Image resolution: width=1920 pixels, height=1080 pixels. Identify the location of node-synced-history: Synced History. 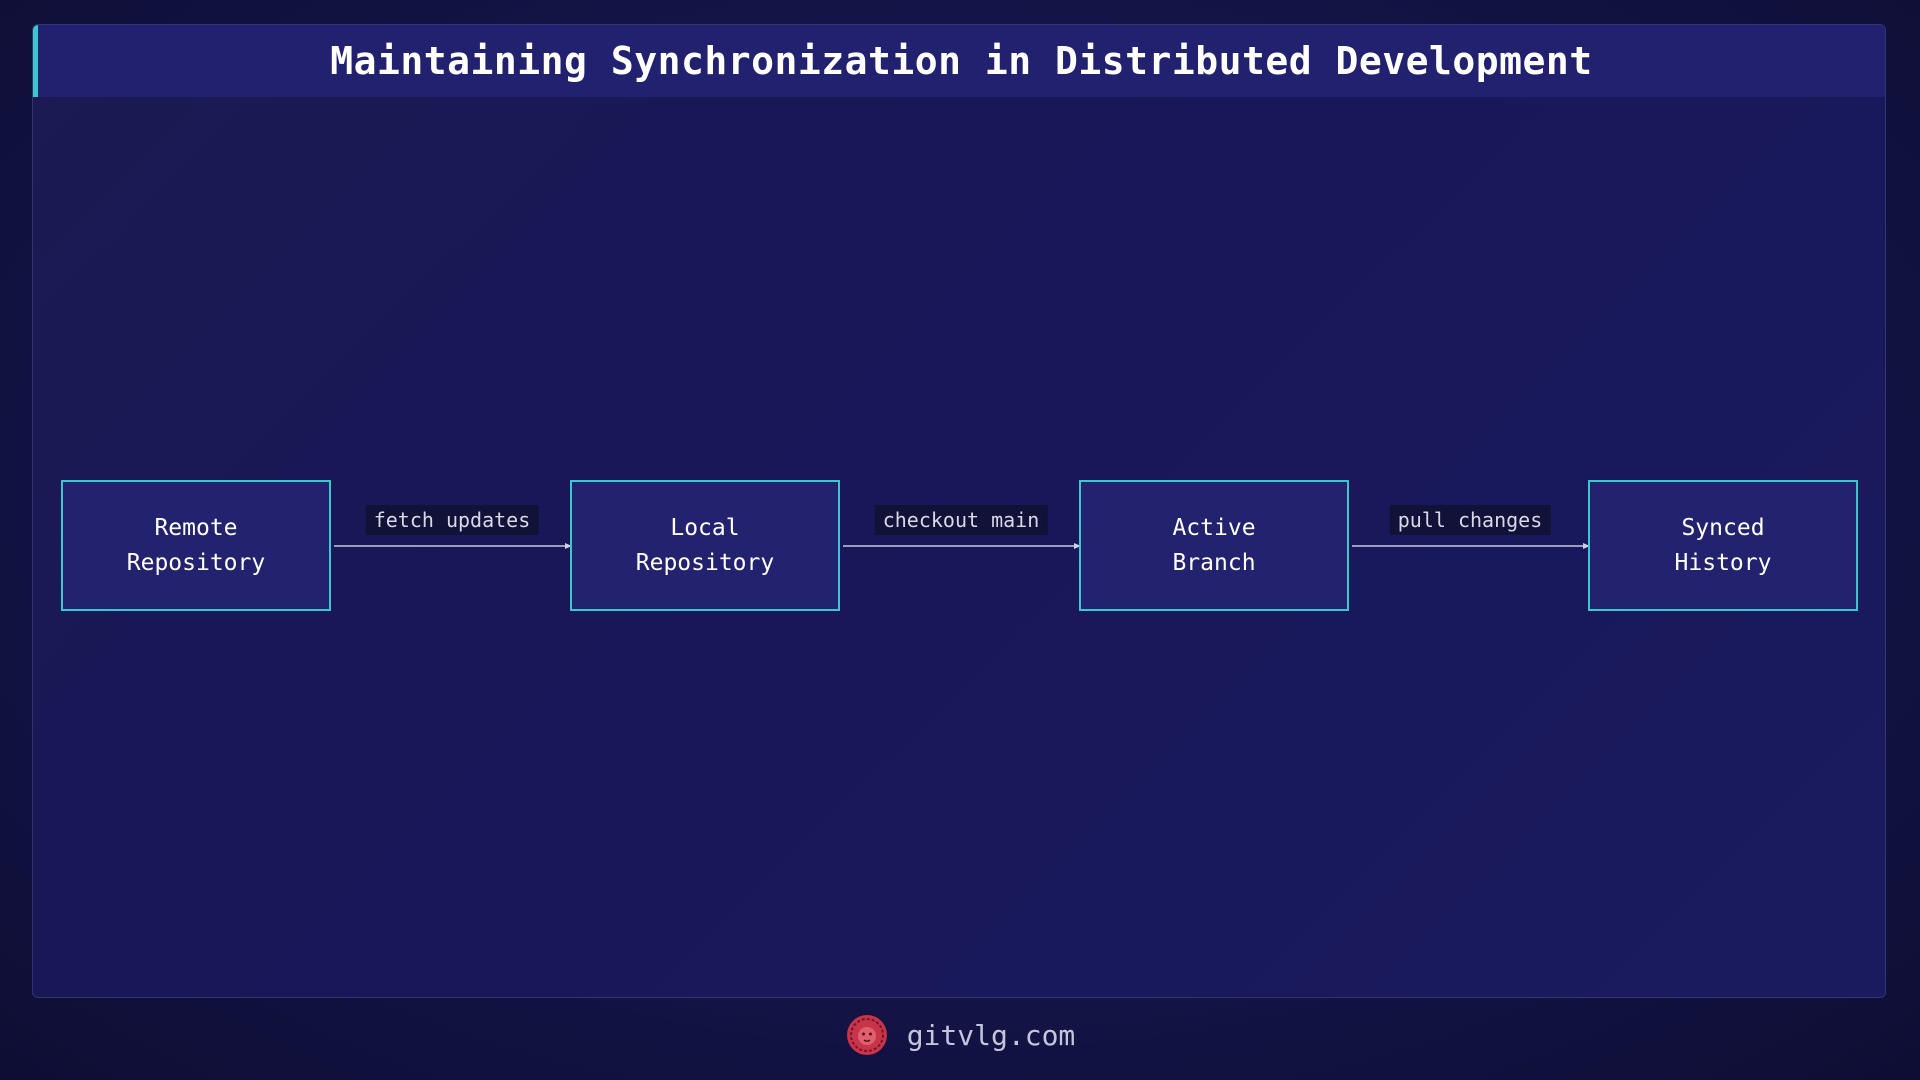
(1723, 545).